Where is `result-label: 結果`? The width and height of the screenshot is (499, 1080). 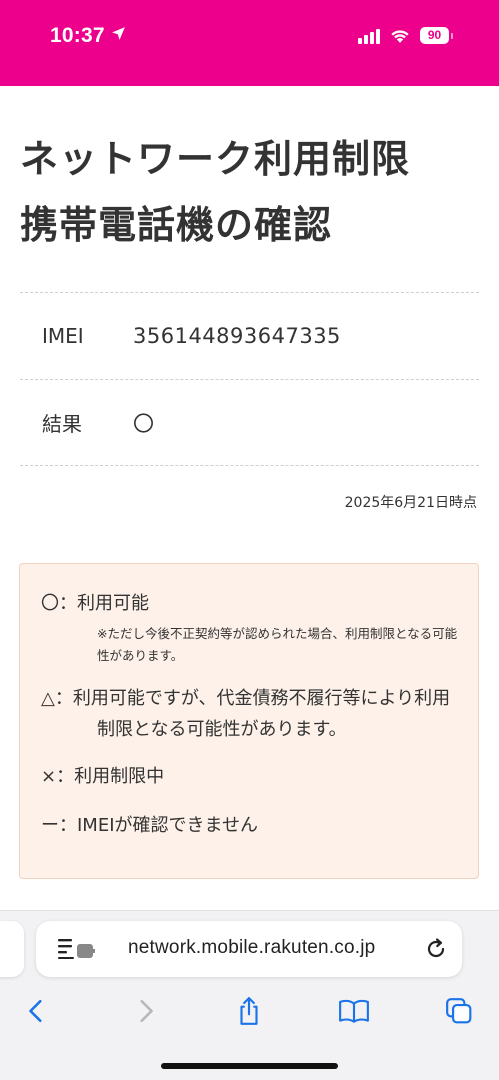
result-label: 結果 is located at coordinates (62, 424).